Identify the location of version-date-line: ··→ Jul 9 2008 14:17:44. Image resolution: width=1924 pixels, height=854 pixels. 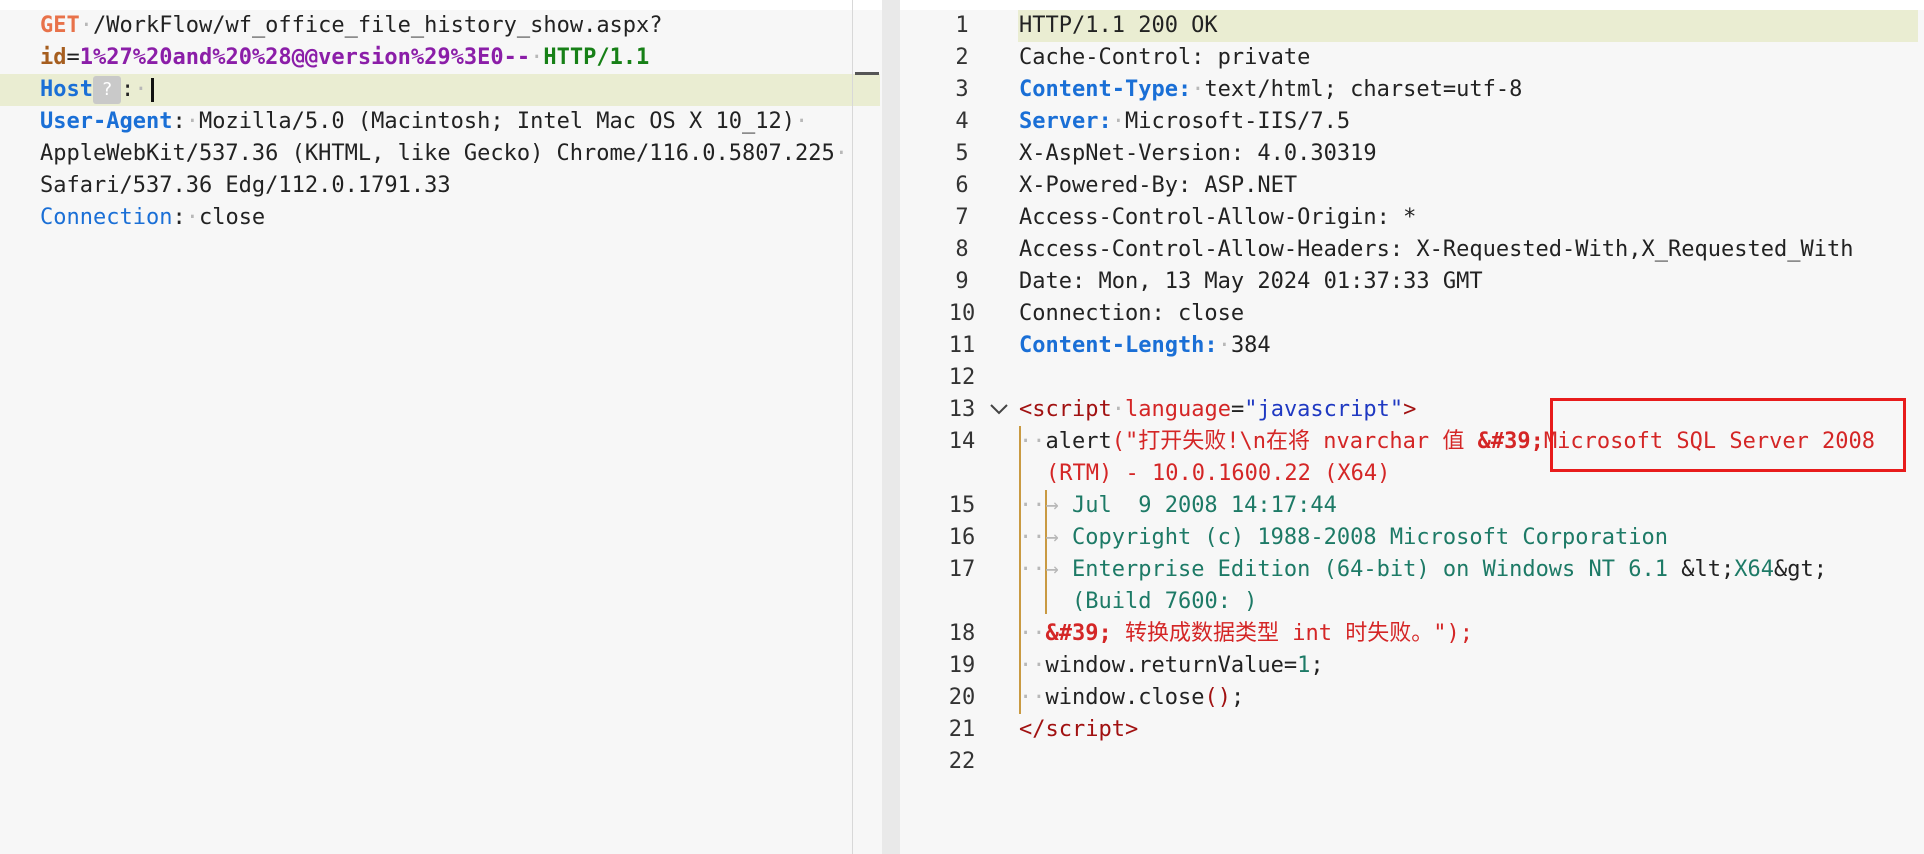
(1178, 506).